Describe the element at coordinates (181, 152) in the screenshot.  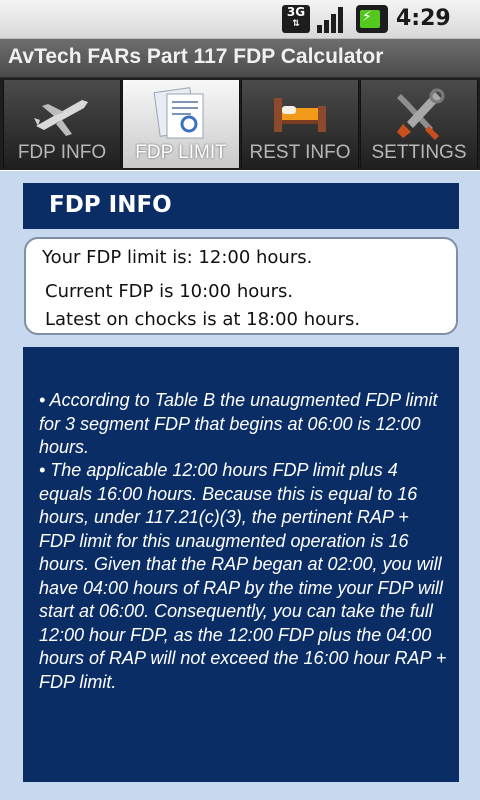
I see `tab-label: FDP LIMIT` at that location.